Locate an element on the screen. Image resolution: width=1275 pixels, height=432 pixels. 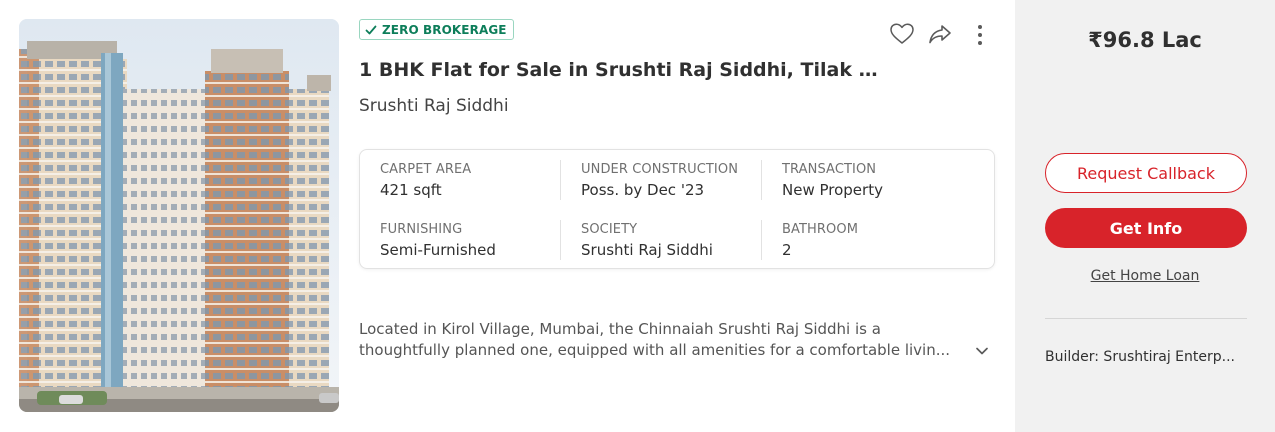
zero-brokerage-badge: ZERO BROKERAGE is located at coordinates (436, 29).